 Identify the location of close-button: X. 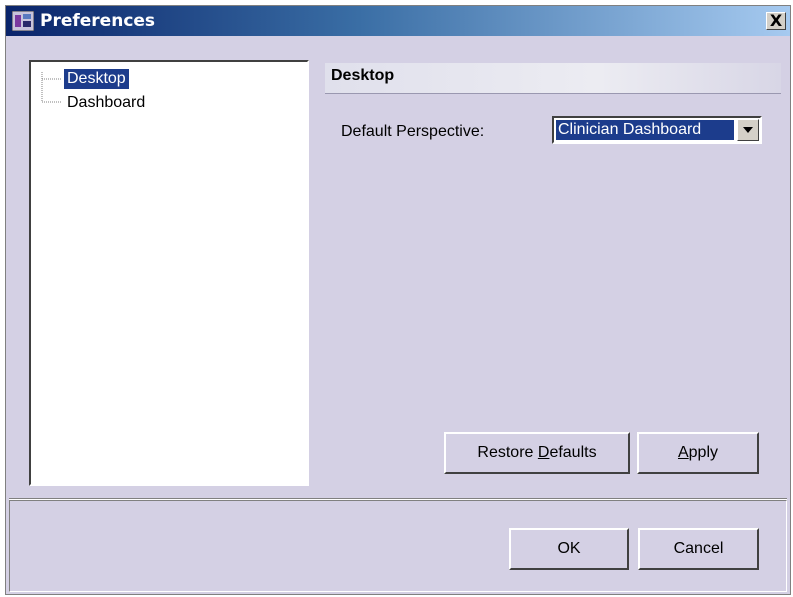
(776, 21).